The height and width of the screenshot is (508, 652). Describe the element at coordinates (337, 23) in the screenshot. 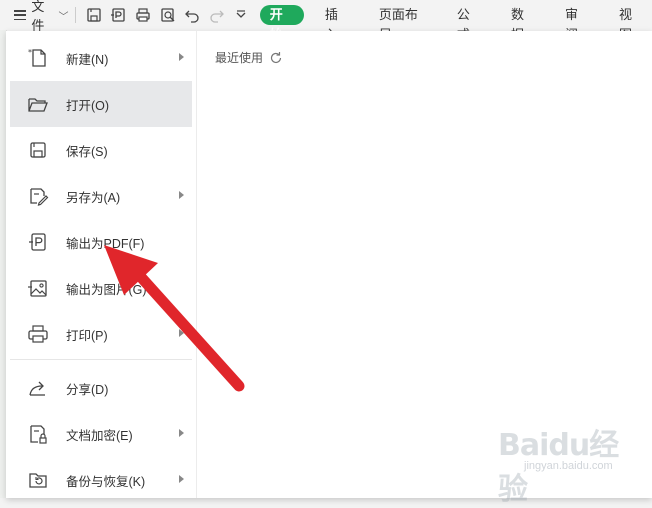

I see `tab-insert: 插入` at that location.